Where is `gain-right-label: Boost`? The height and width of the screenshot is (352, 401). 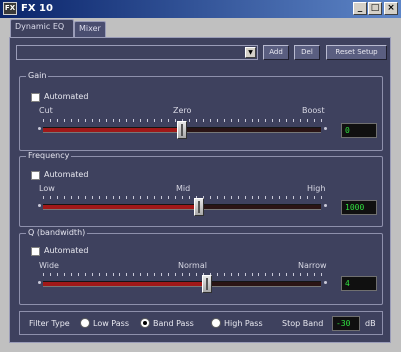 gain-right-label: Boost is located at coordinates (313, 110).